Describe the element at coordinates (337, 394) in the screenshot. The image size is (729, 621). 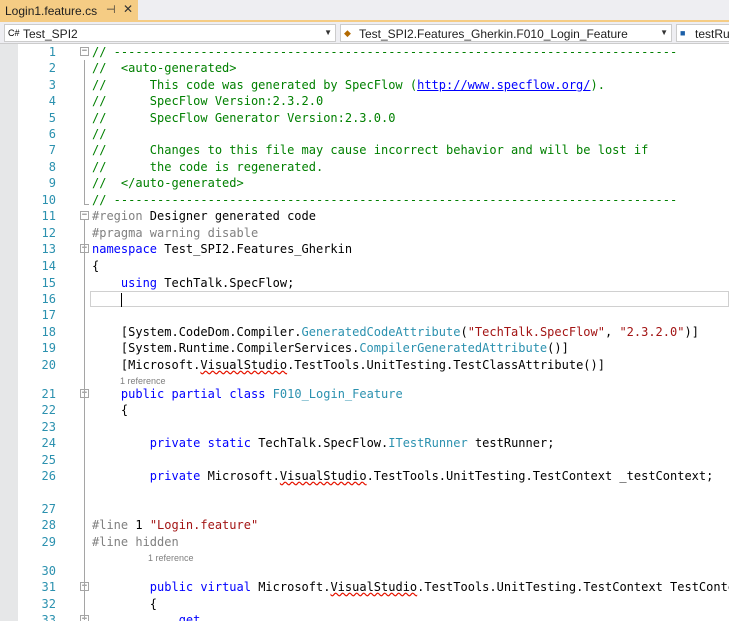
I see `code-token: F010_Login_Feature` at that location.